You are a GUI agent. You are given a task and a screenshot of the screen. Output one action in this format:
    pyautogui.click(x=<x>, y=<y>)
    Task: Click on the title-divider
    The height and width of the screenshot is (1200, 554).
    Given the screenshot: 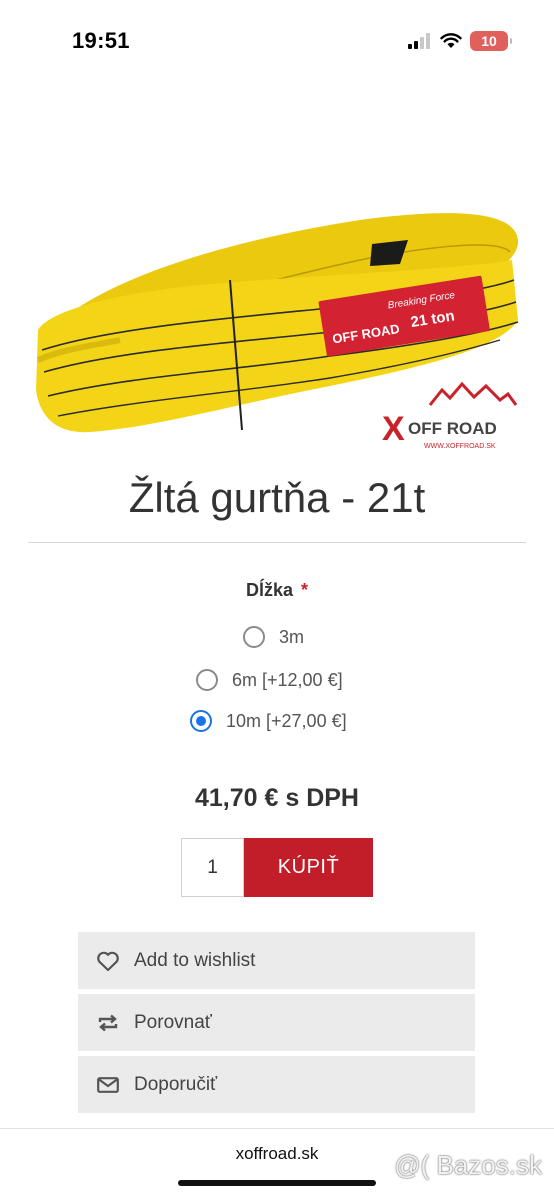 What is the action you would take?
    pyautogui.click(x=277, y=542)
    